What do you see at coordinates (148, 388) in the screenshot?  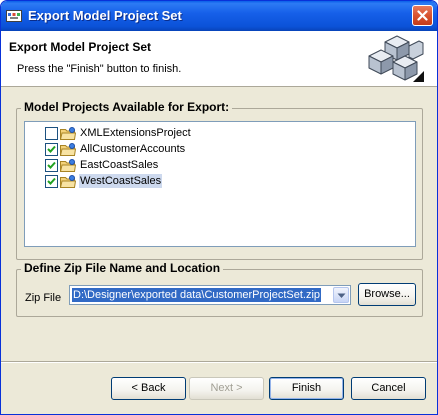 I see `back-button: < Back` at bounding box center [148, 388].